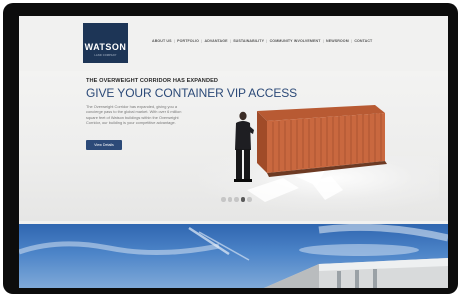 The width and height of the screenshot is (461, 297). I want to click on person-image, so click(244, 146).